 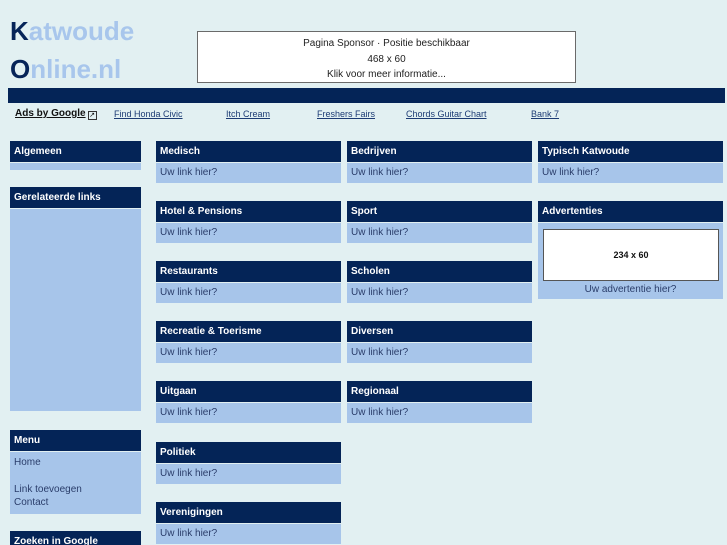 I want to click on advertise-link: Uw advertentie hier?, so click(x=630, y=290).